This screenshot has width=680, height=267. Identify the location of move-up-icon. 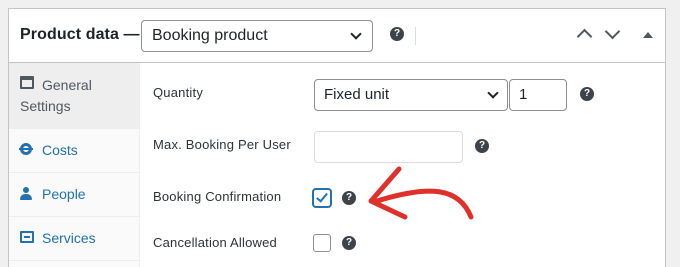
(584, 36).